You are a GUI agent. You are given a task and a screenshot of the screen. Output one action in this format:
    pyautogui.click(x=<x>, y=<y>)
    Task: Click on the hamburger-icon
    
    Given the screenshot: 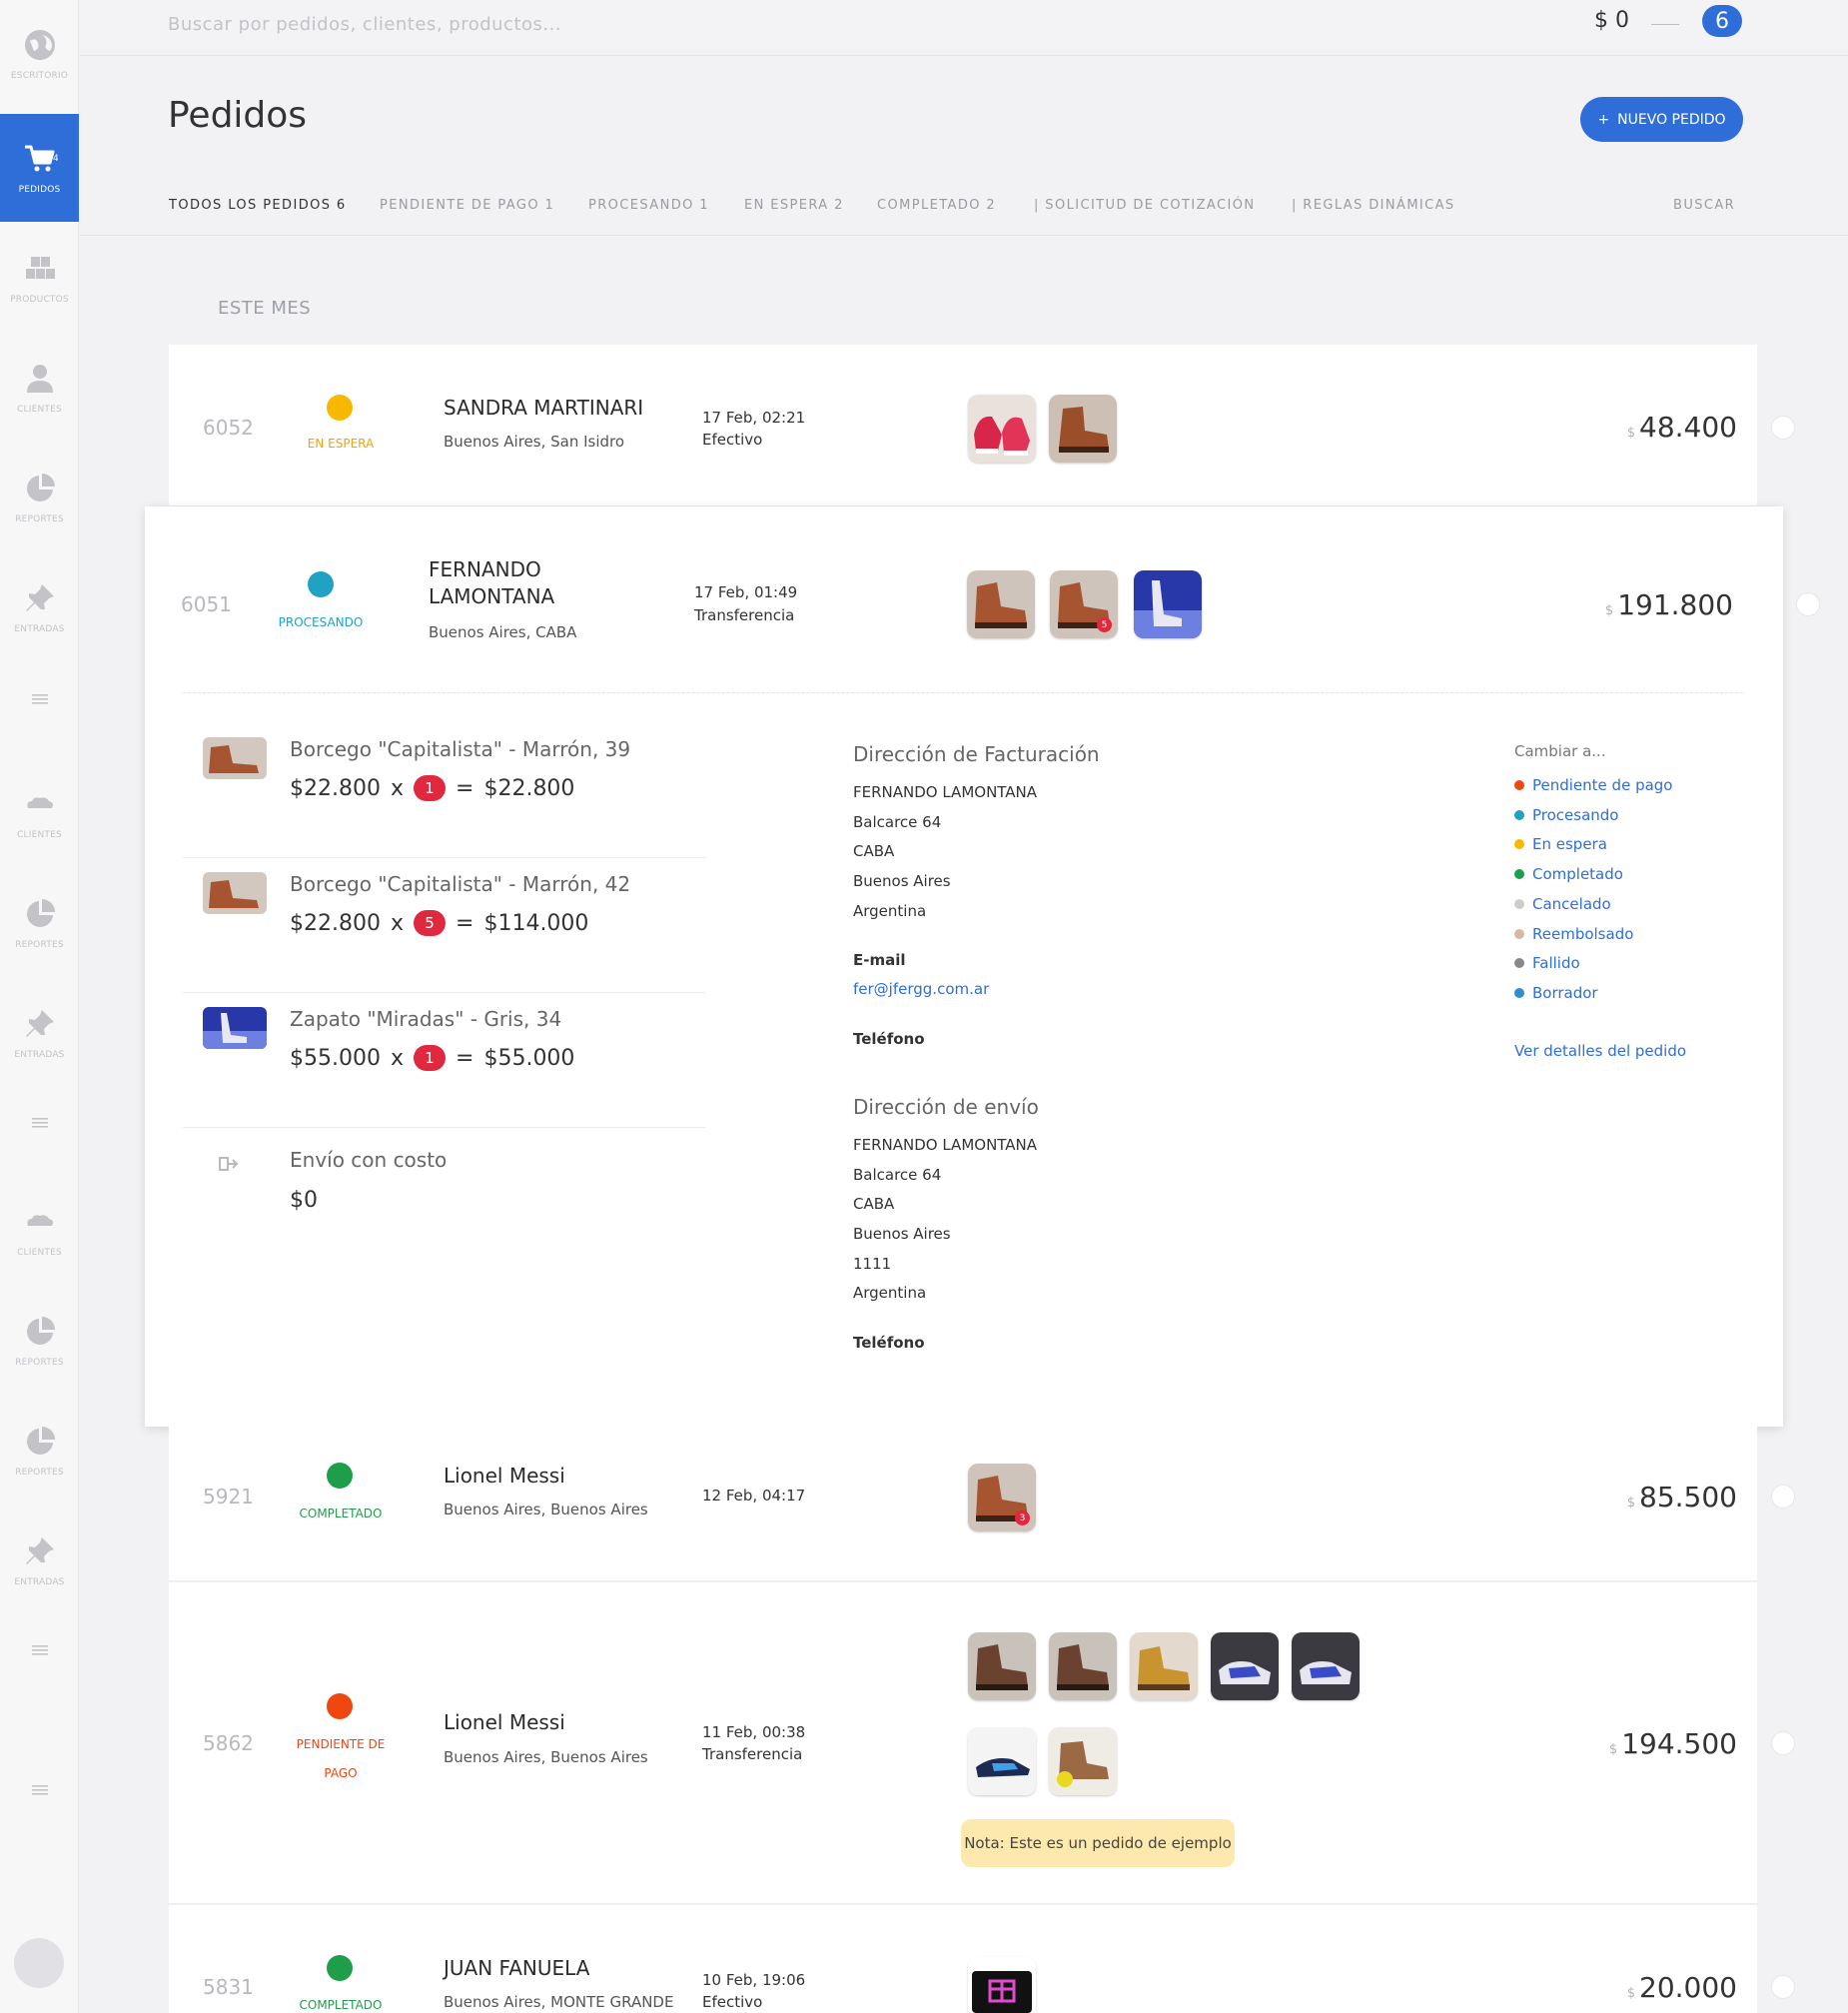 What is the action you would take?
    pyautogui.click(x=39, y=699)
    